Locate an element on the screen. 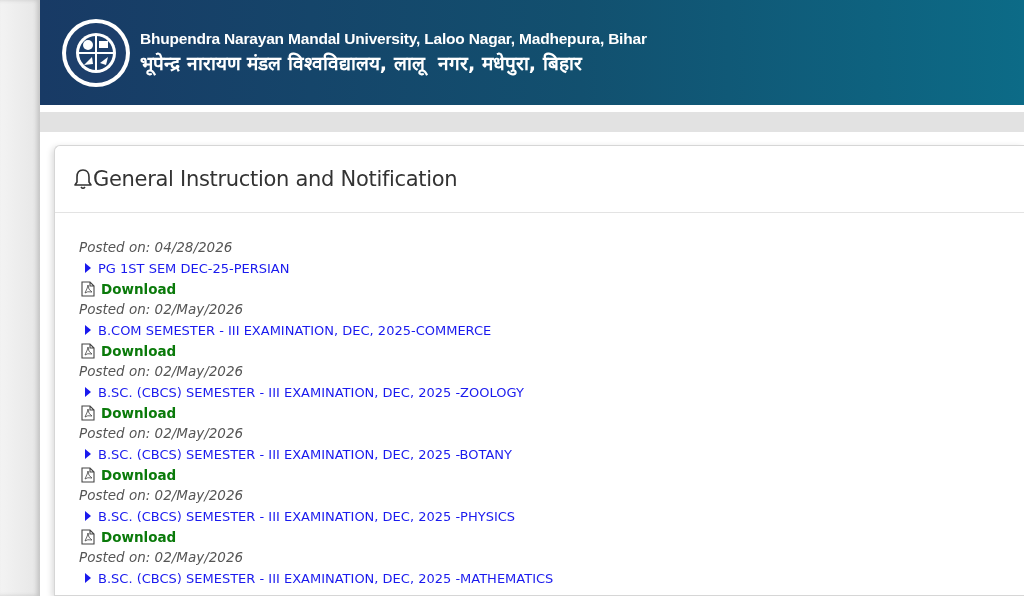 This screenshot has height=596, width=1024. notice-link: PG 1ST SEM DEC-25-PERSIAN is located at coordinates (194, 268).